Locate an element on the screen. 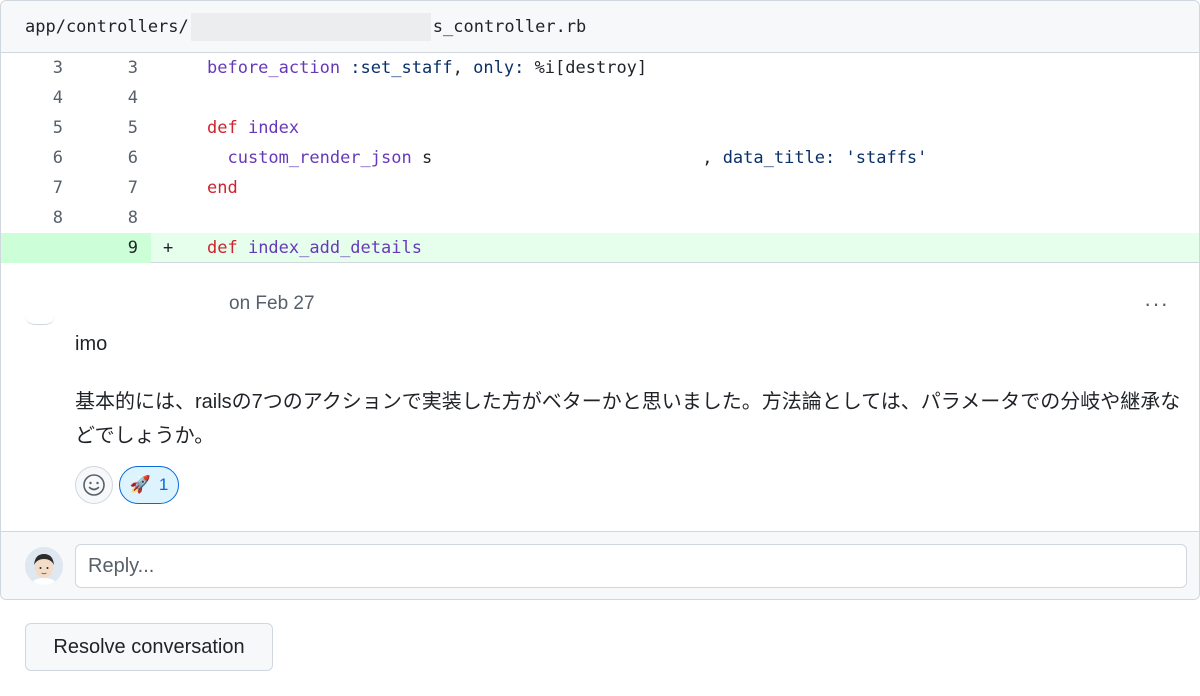 This screenshot has width=1200, height=696. diff-row: 5 5 def index is located at coordinates (600, 128).